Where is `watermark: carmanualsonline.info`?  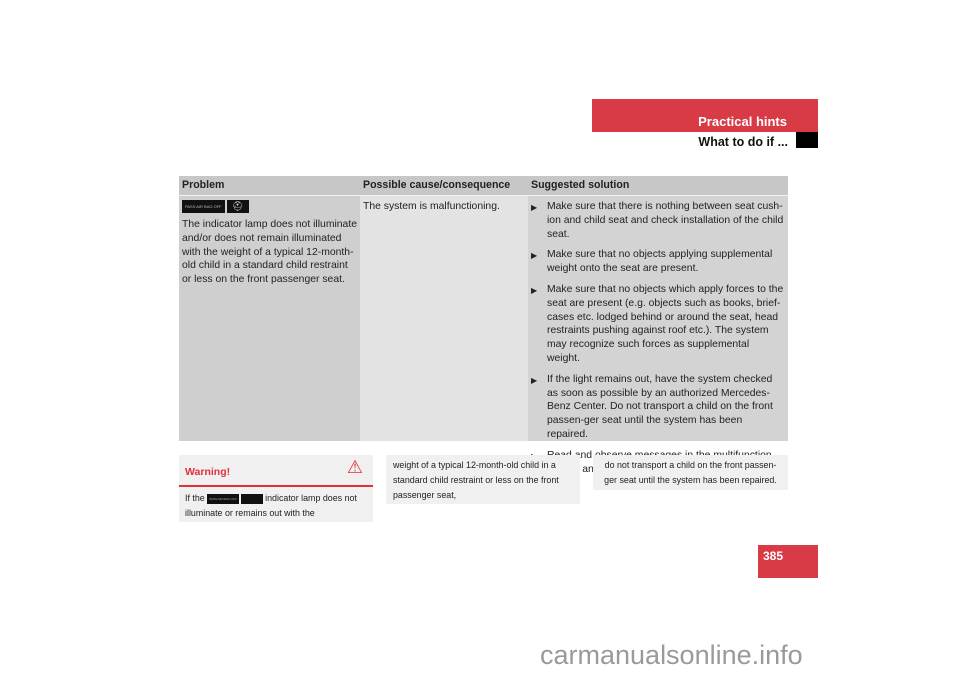
watermark: carmanualsonline.info is located at coordinates (671, 655).